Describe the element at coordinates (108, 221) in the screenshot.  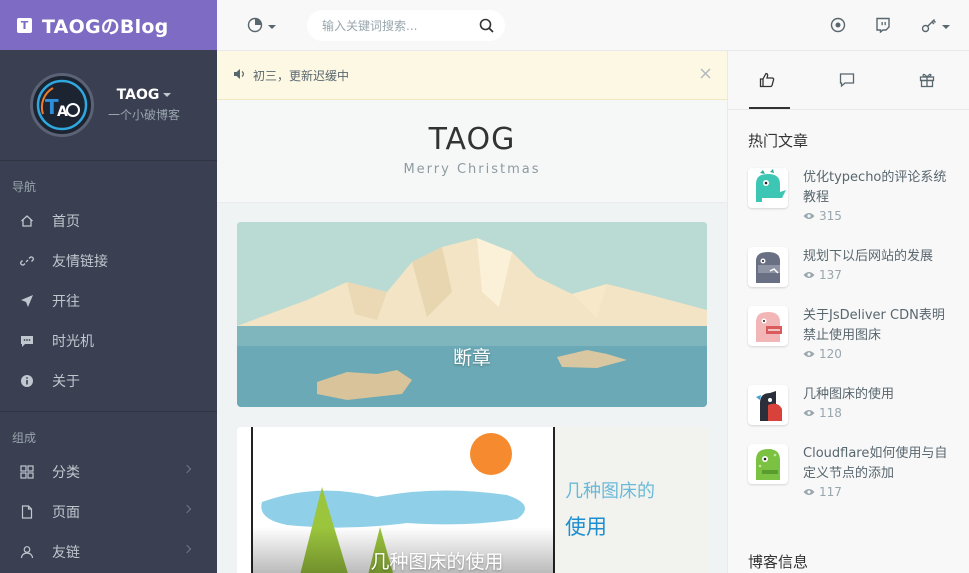
I see `sidebar-item-home: 首页` at that location.